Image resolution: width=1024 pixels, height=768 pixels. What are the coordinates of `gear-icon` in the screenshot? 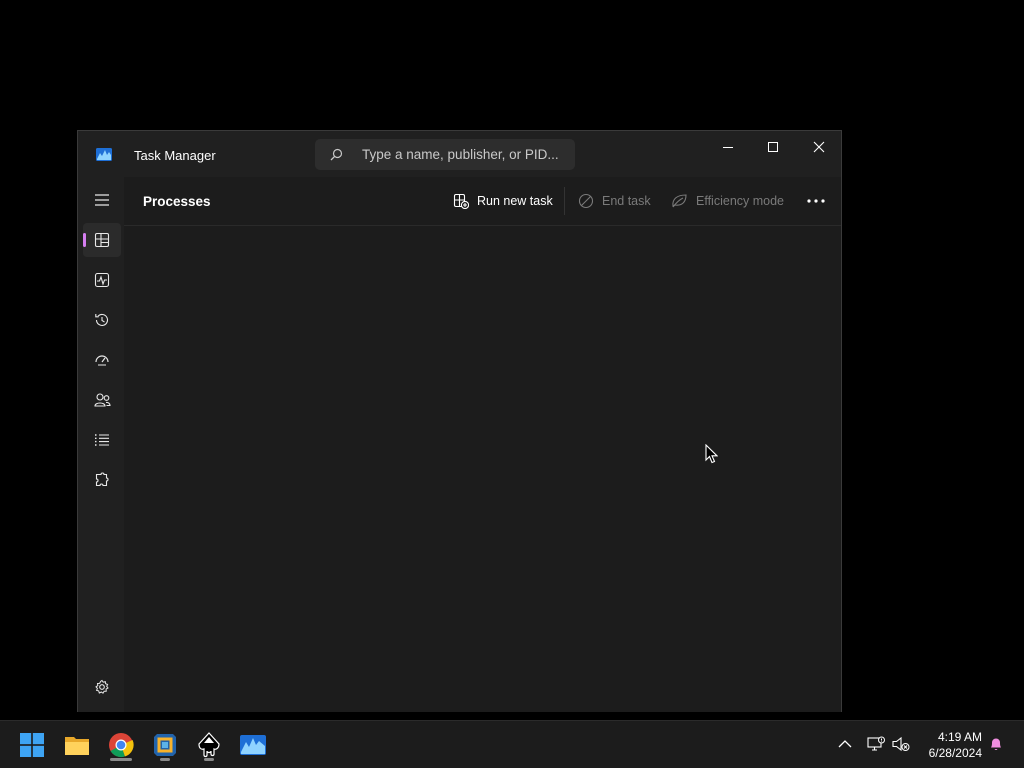 It's located at (102, 686).